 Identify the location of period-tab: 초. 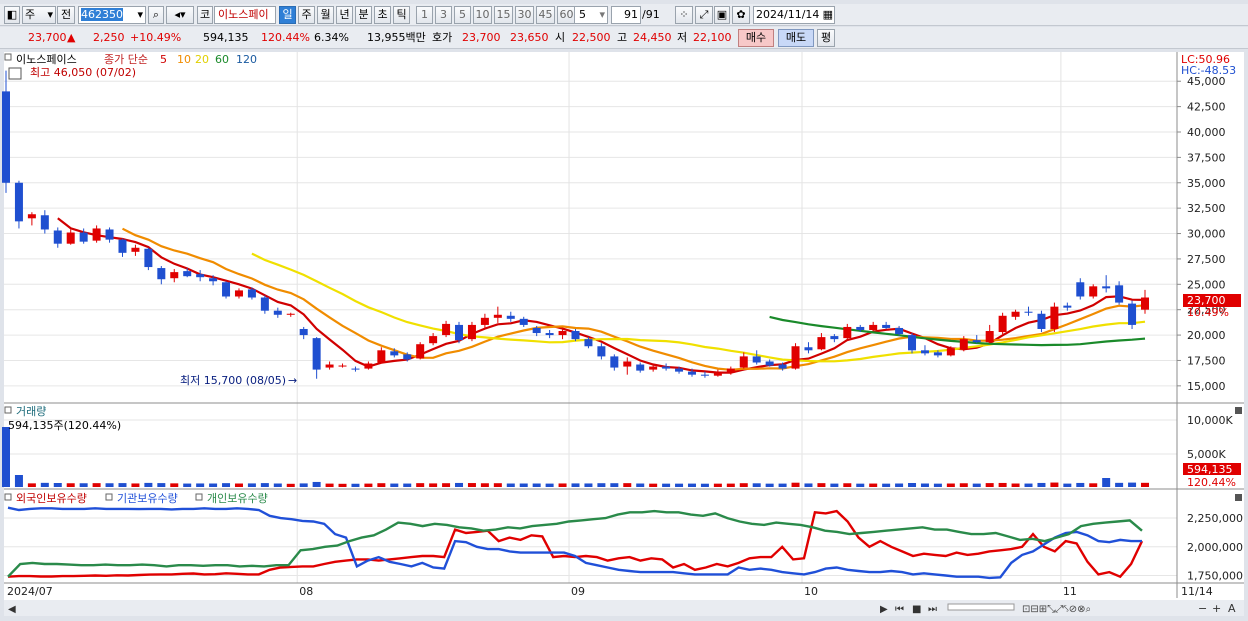
(382, 15).